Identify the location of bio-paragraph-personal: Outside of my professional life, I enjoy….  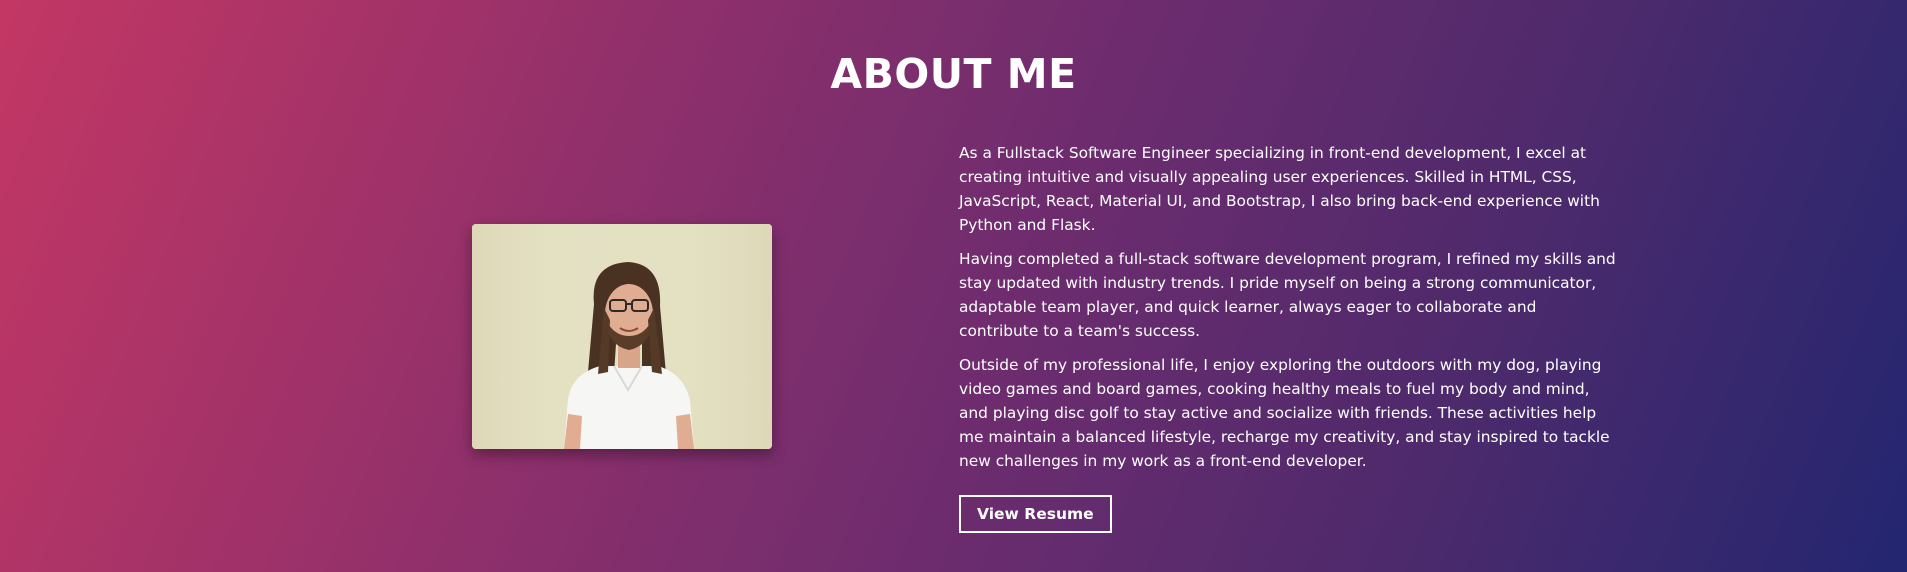
(1284, 413).